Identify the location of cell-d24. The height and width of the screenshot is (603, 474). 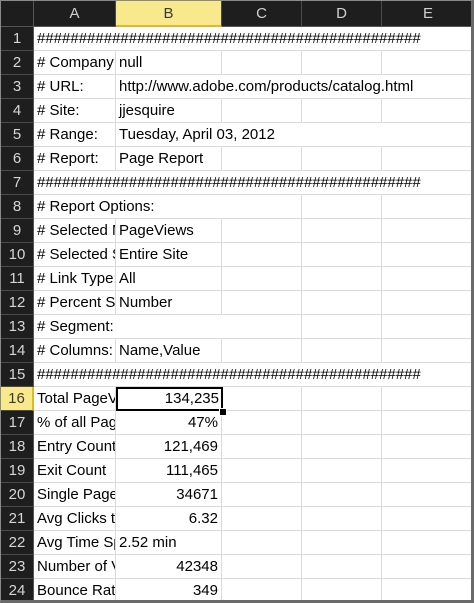
(342, 589).